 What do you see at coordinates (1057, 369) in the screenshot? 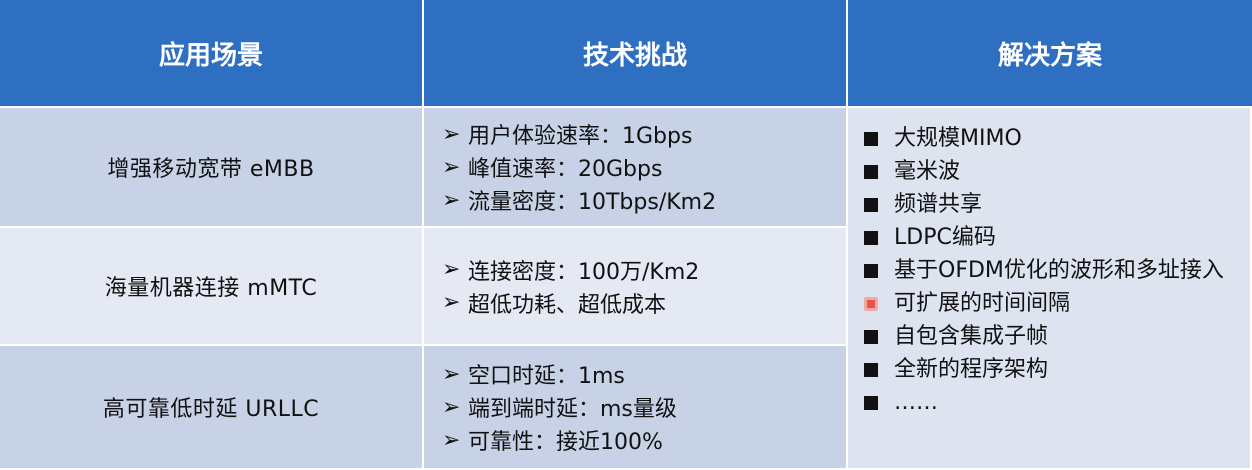
I see `solution-item: 全新的程序架构` at bounding box center [1057, 369].